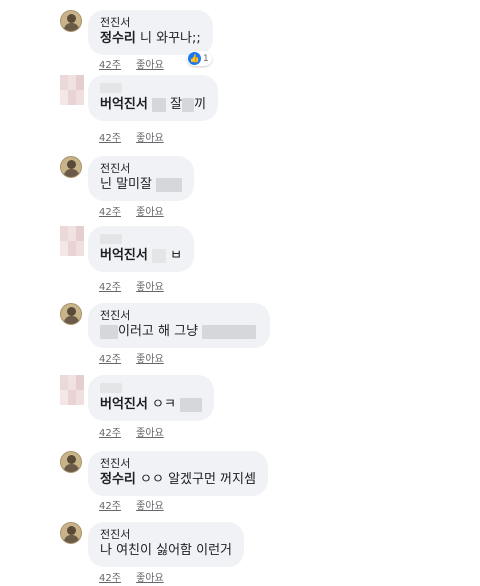  What do you see at coordinates (176, 255) in the screenshot?
I see `comment-body: ㅂ` at bounding box center [176, 255].